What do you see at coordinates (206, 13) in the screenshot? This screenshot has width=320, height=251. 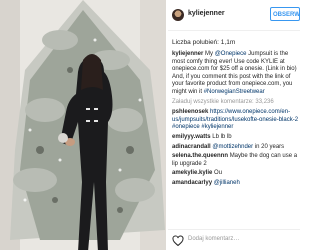 I see `username-link: kyliejenner` at bounding box center [206, 13].